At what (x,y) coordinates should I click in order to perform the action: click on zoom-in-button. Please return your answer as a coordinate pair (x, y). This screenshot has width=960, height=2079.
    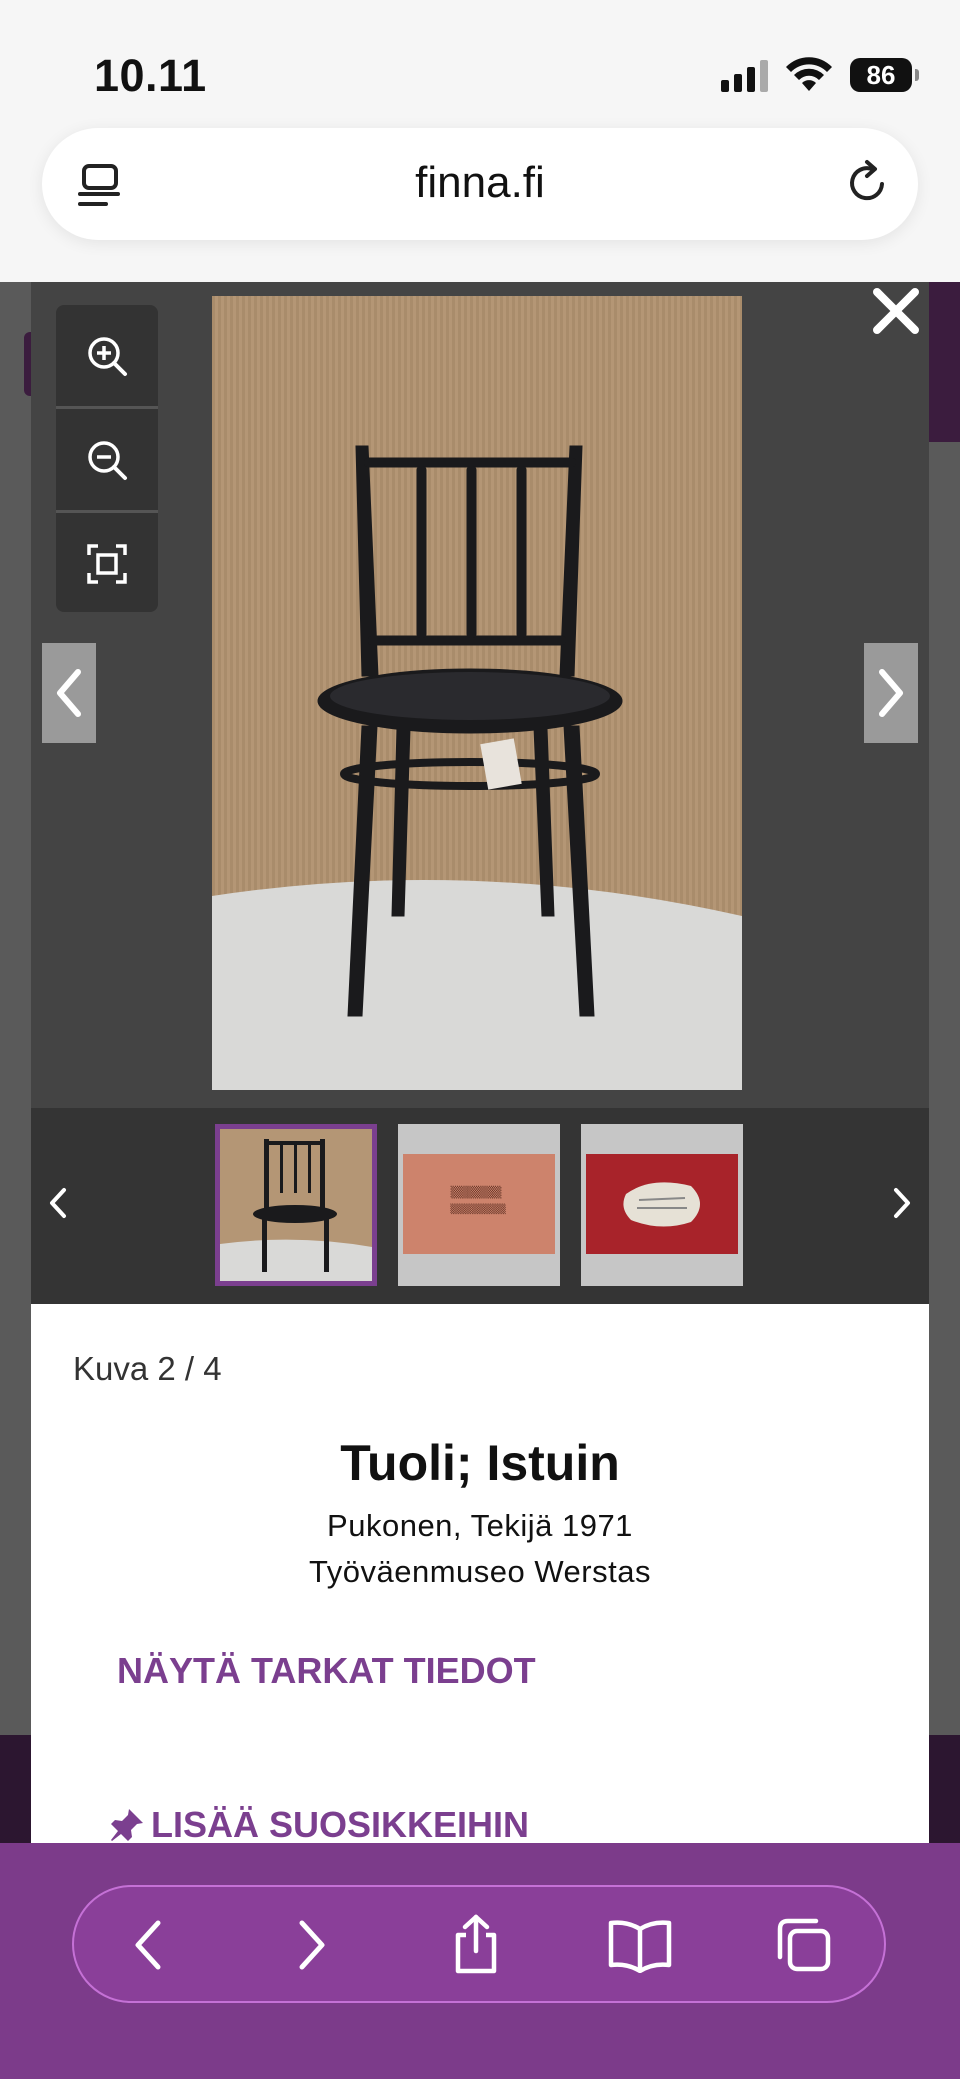
    Looking at the image, I should click on (107, 355).